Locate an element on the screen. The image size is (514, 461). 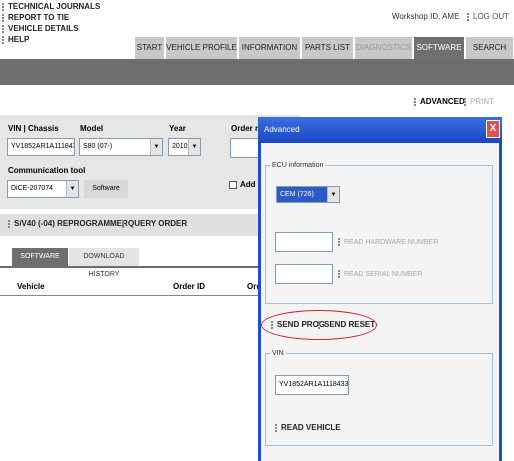
model-select: S80 (07-) ▼ is located at coordinates (121, 147).